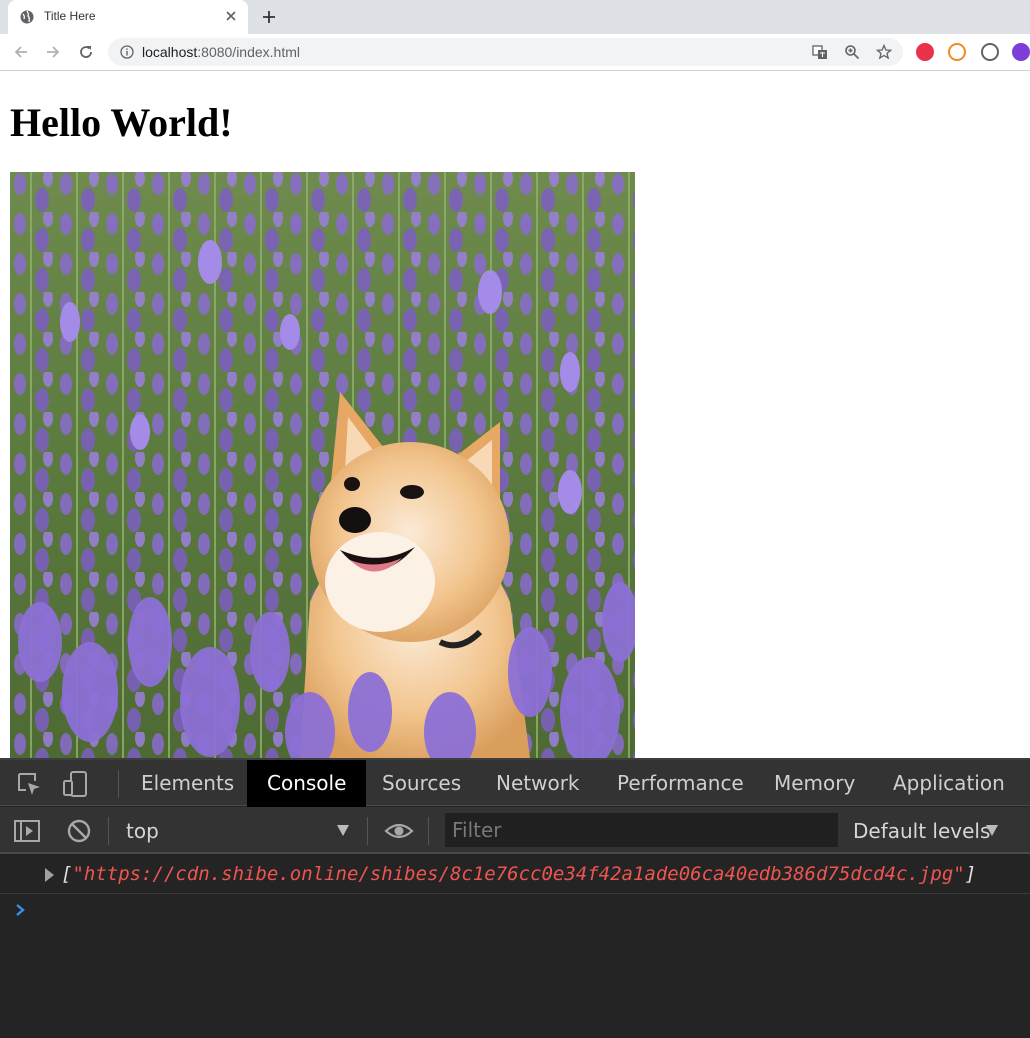 The width and height of the screenshot is (1030, 1038). Describe the element at coordinates (949, 783) in the screenshot. I see `tab-application: Application` at that location.